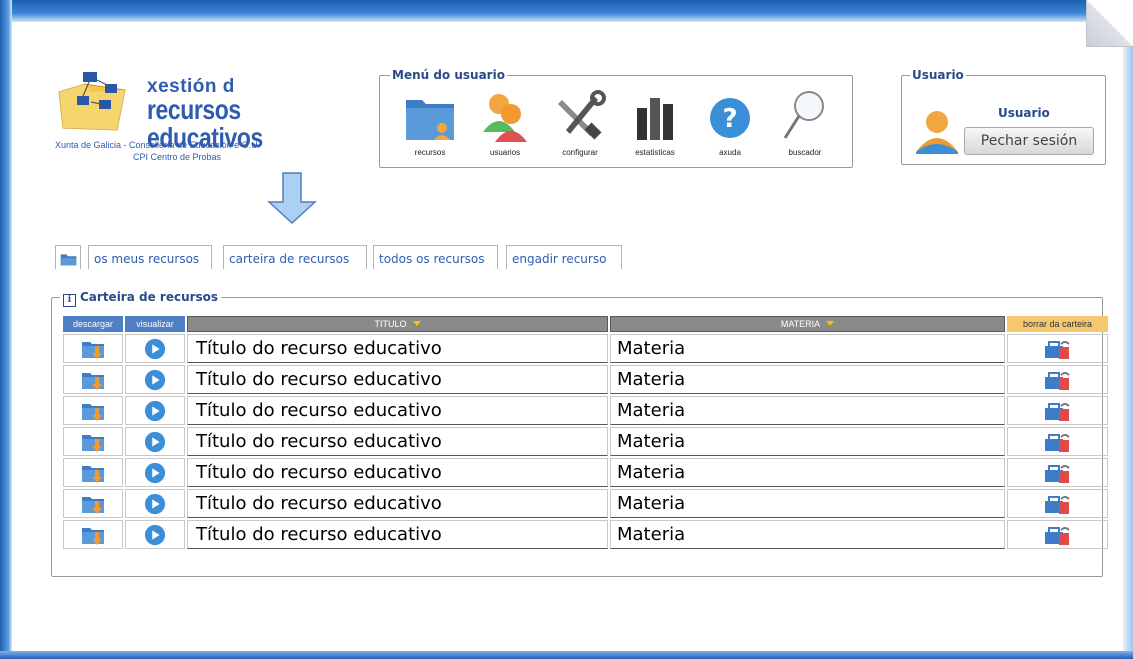 The width and height of the screenshot is (1133, 659). What do you see at coordinates (448, 75) in the screenshot?
I see `user-menu-legend: Menú do usuario` at bounding box center [448, 75].